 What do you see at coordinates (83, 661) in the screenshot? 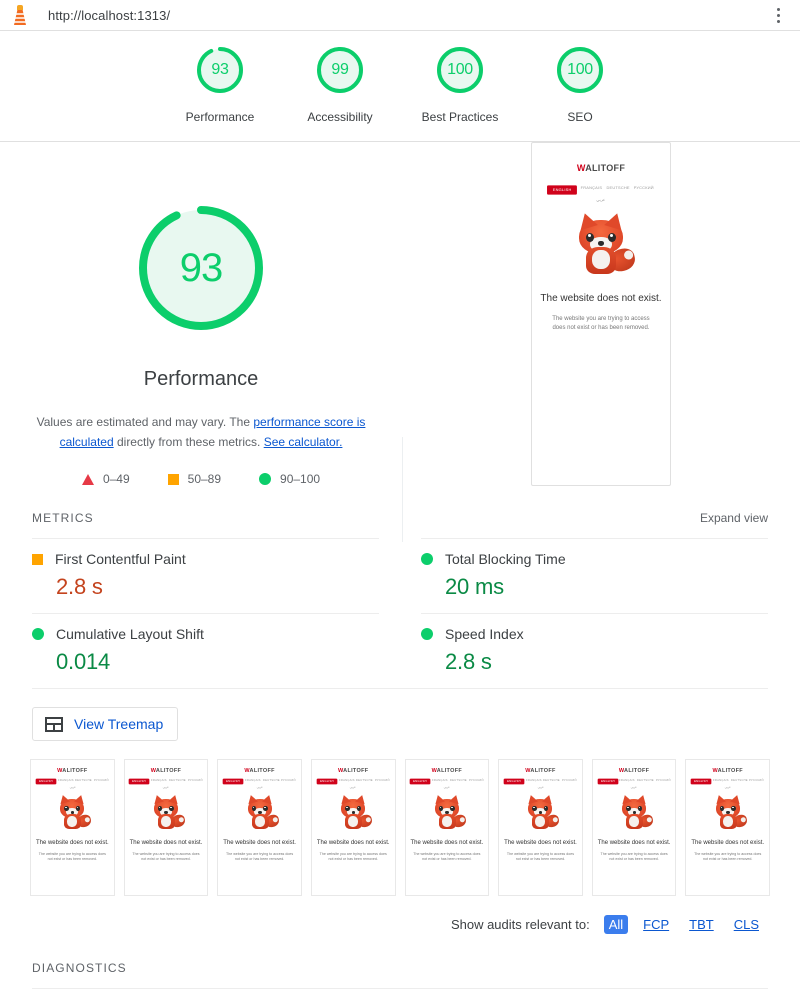
I see `metric-value: 0.014` at bounding box center [83, 661].